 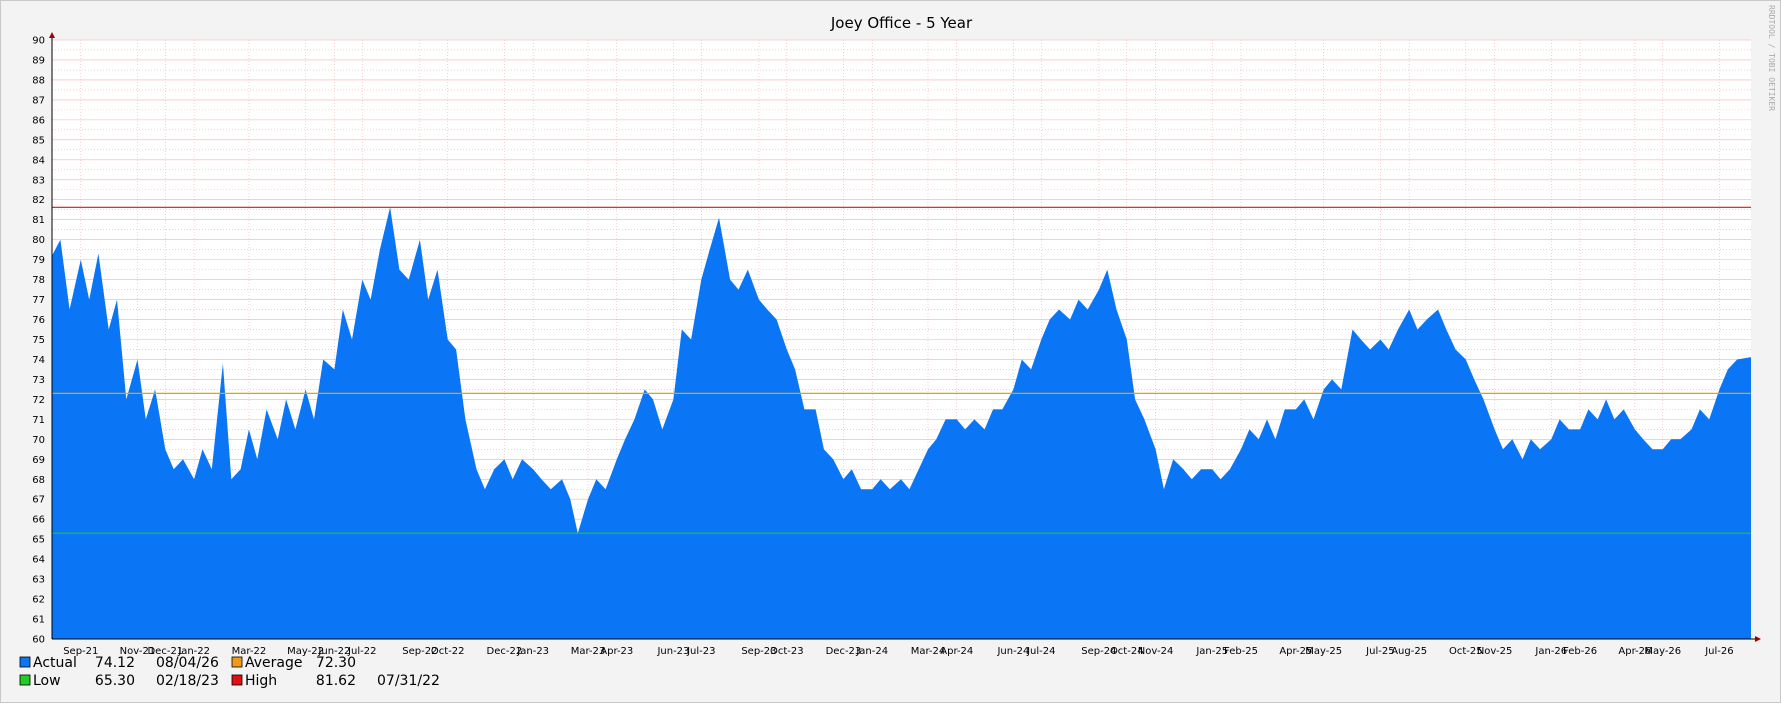 I want to click on x-tick-label: Jun-24, so click(x=1012, y=651).